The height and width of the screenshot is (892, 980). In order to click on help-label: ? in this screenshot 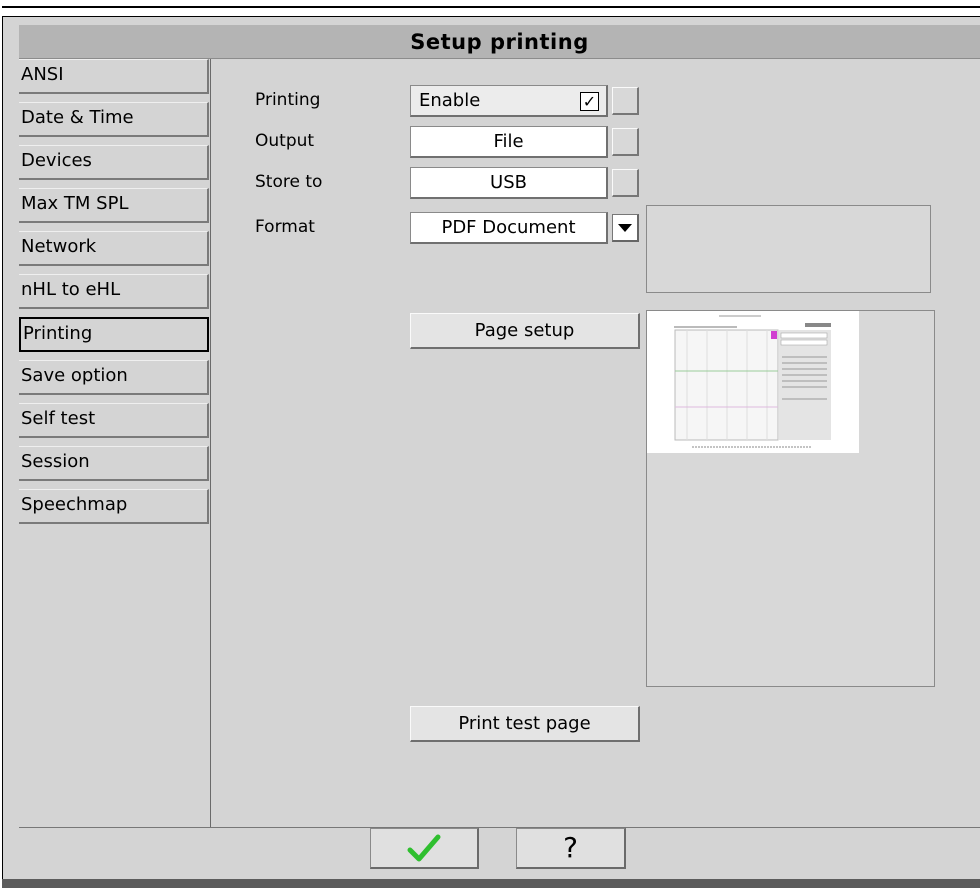, I will do `click(570, 847)`.